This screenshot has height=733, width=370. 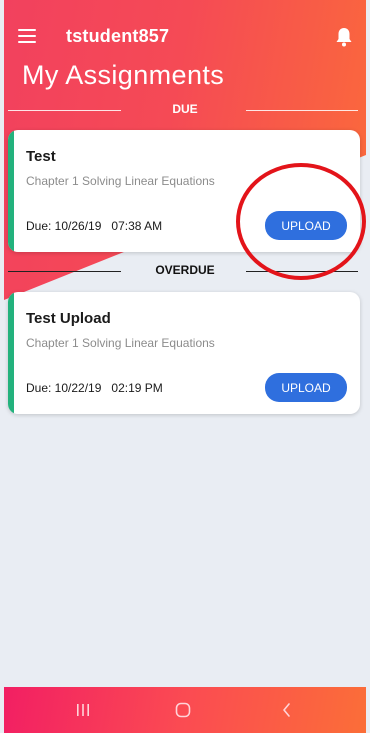 What do you see at coordinates (301, 221) in the screenshot?
I see `annotation-circle` at bounding box center [301, 221].